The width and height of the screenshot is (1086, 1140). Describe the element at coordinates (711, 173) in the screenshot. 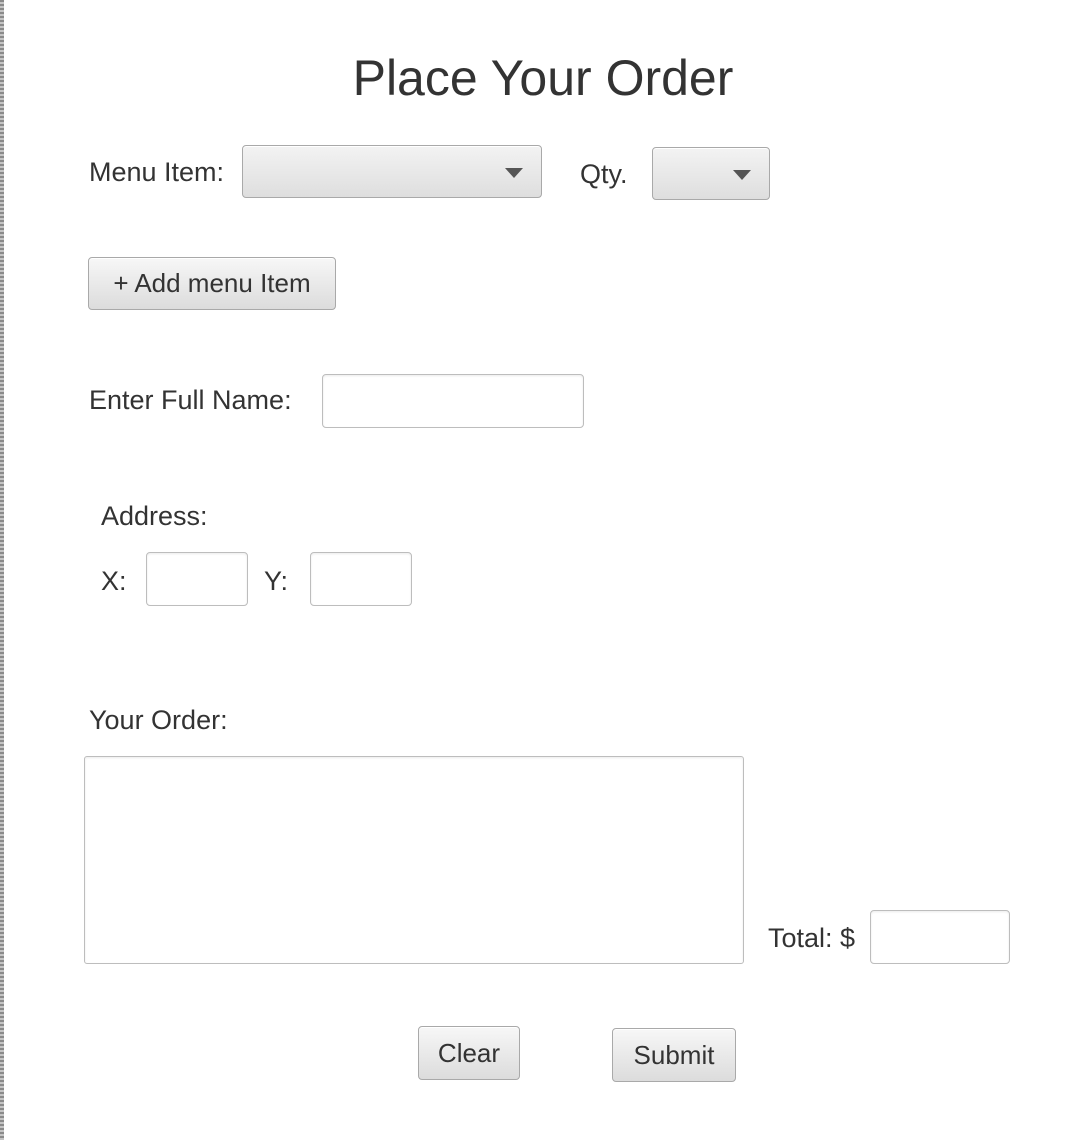

I see `qty-dropdown` at that location.